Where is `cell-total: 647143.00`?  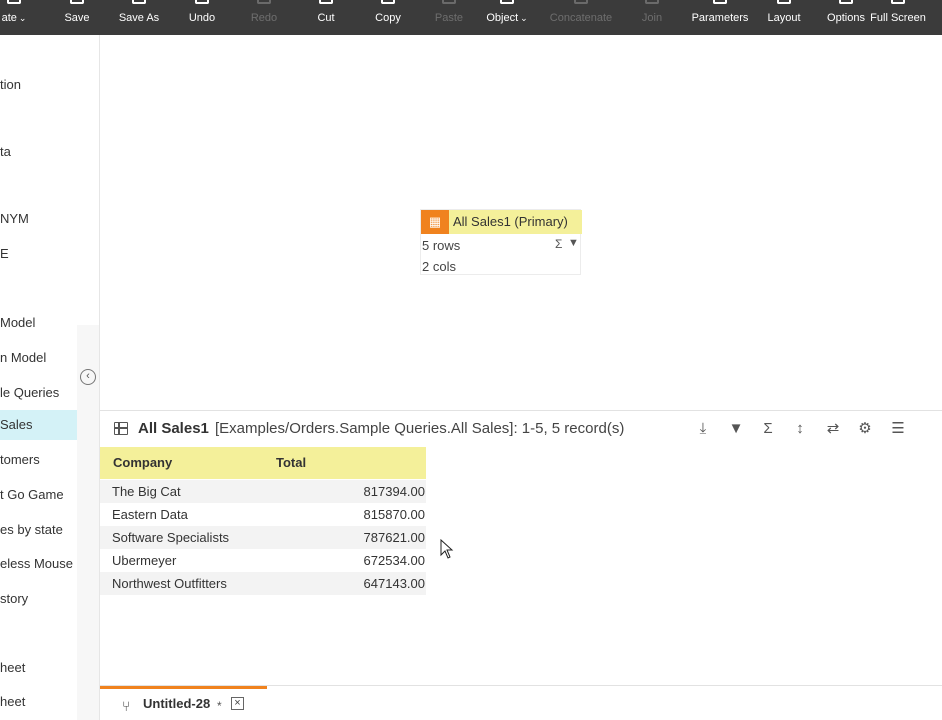 cell-total: 647143.00 is located at coordinates (394, 583).